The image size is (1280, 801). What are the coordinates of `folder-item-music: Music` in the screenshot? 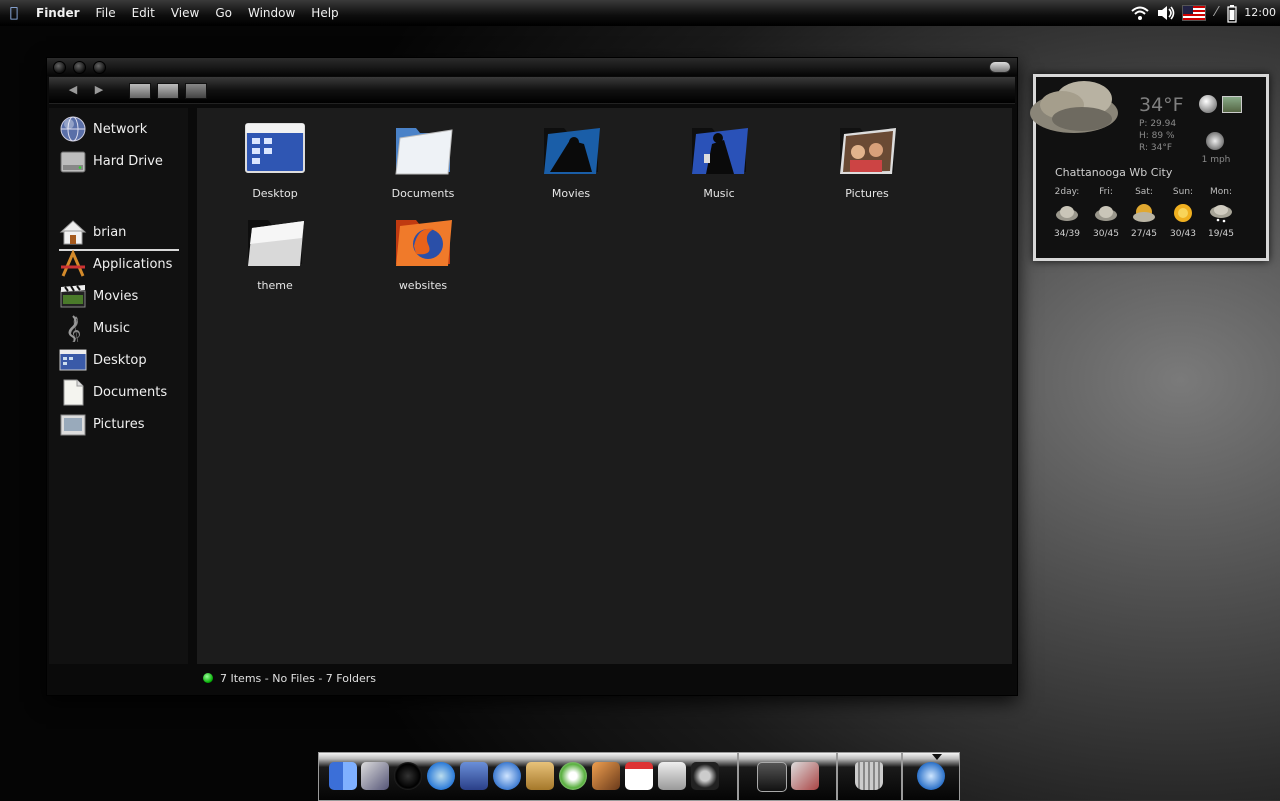 It's located at (719, 160).